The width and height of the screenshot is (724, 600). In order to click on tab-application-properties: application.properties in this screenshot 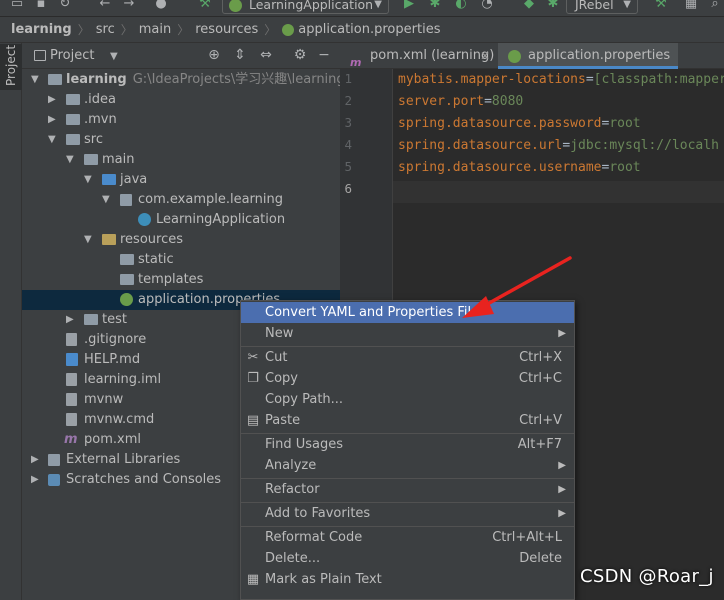, I will do `click(588, 56)`.